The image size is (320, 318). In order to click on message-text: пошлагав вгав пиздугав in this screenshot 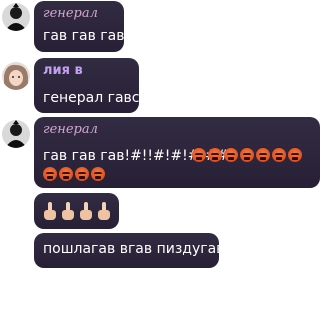, I will do `click(134, 249)`.